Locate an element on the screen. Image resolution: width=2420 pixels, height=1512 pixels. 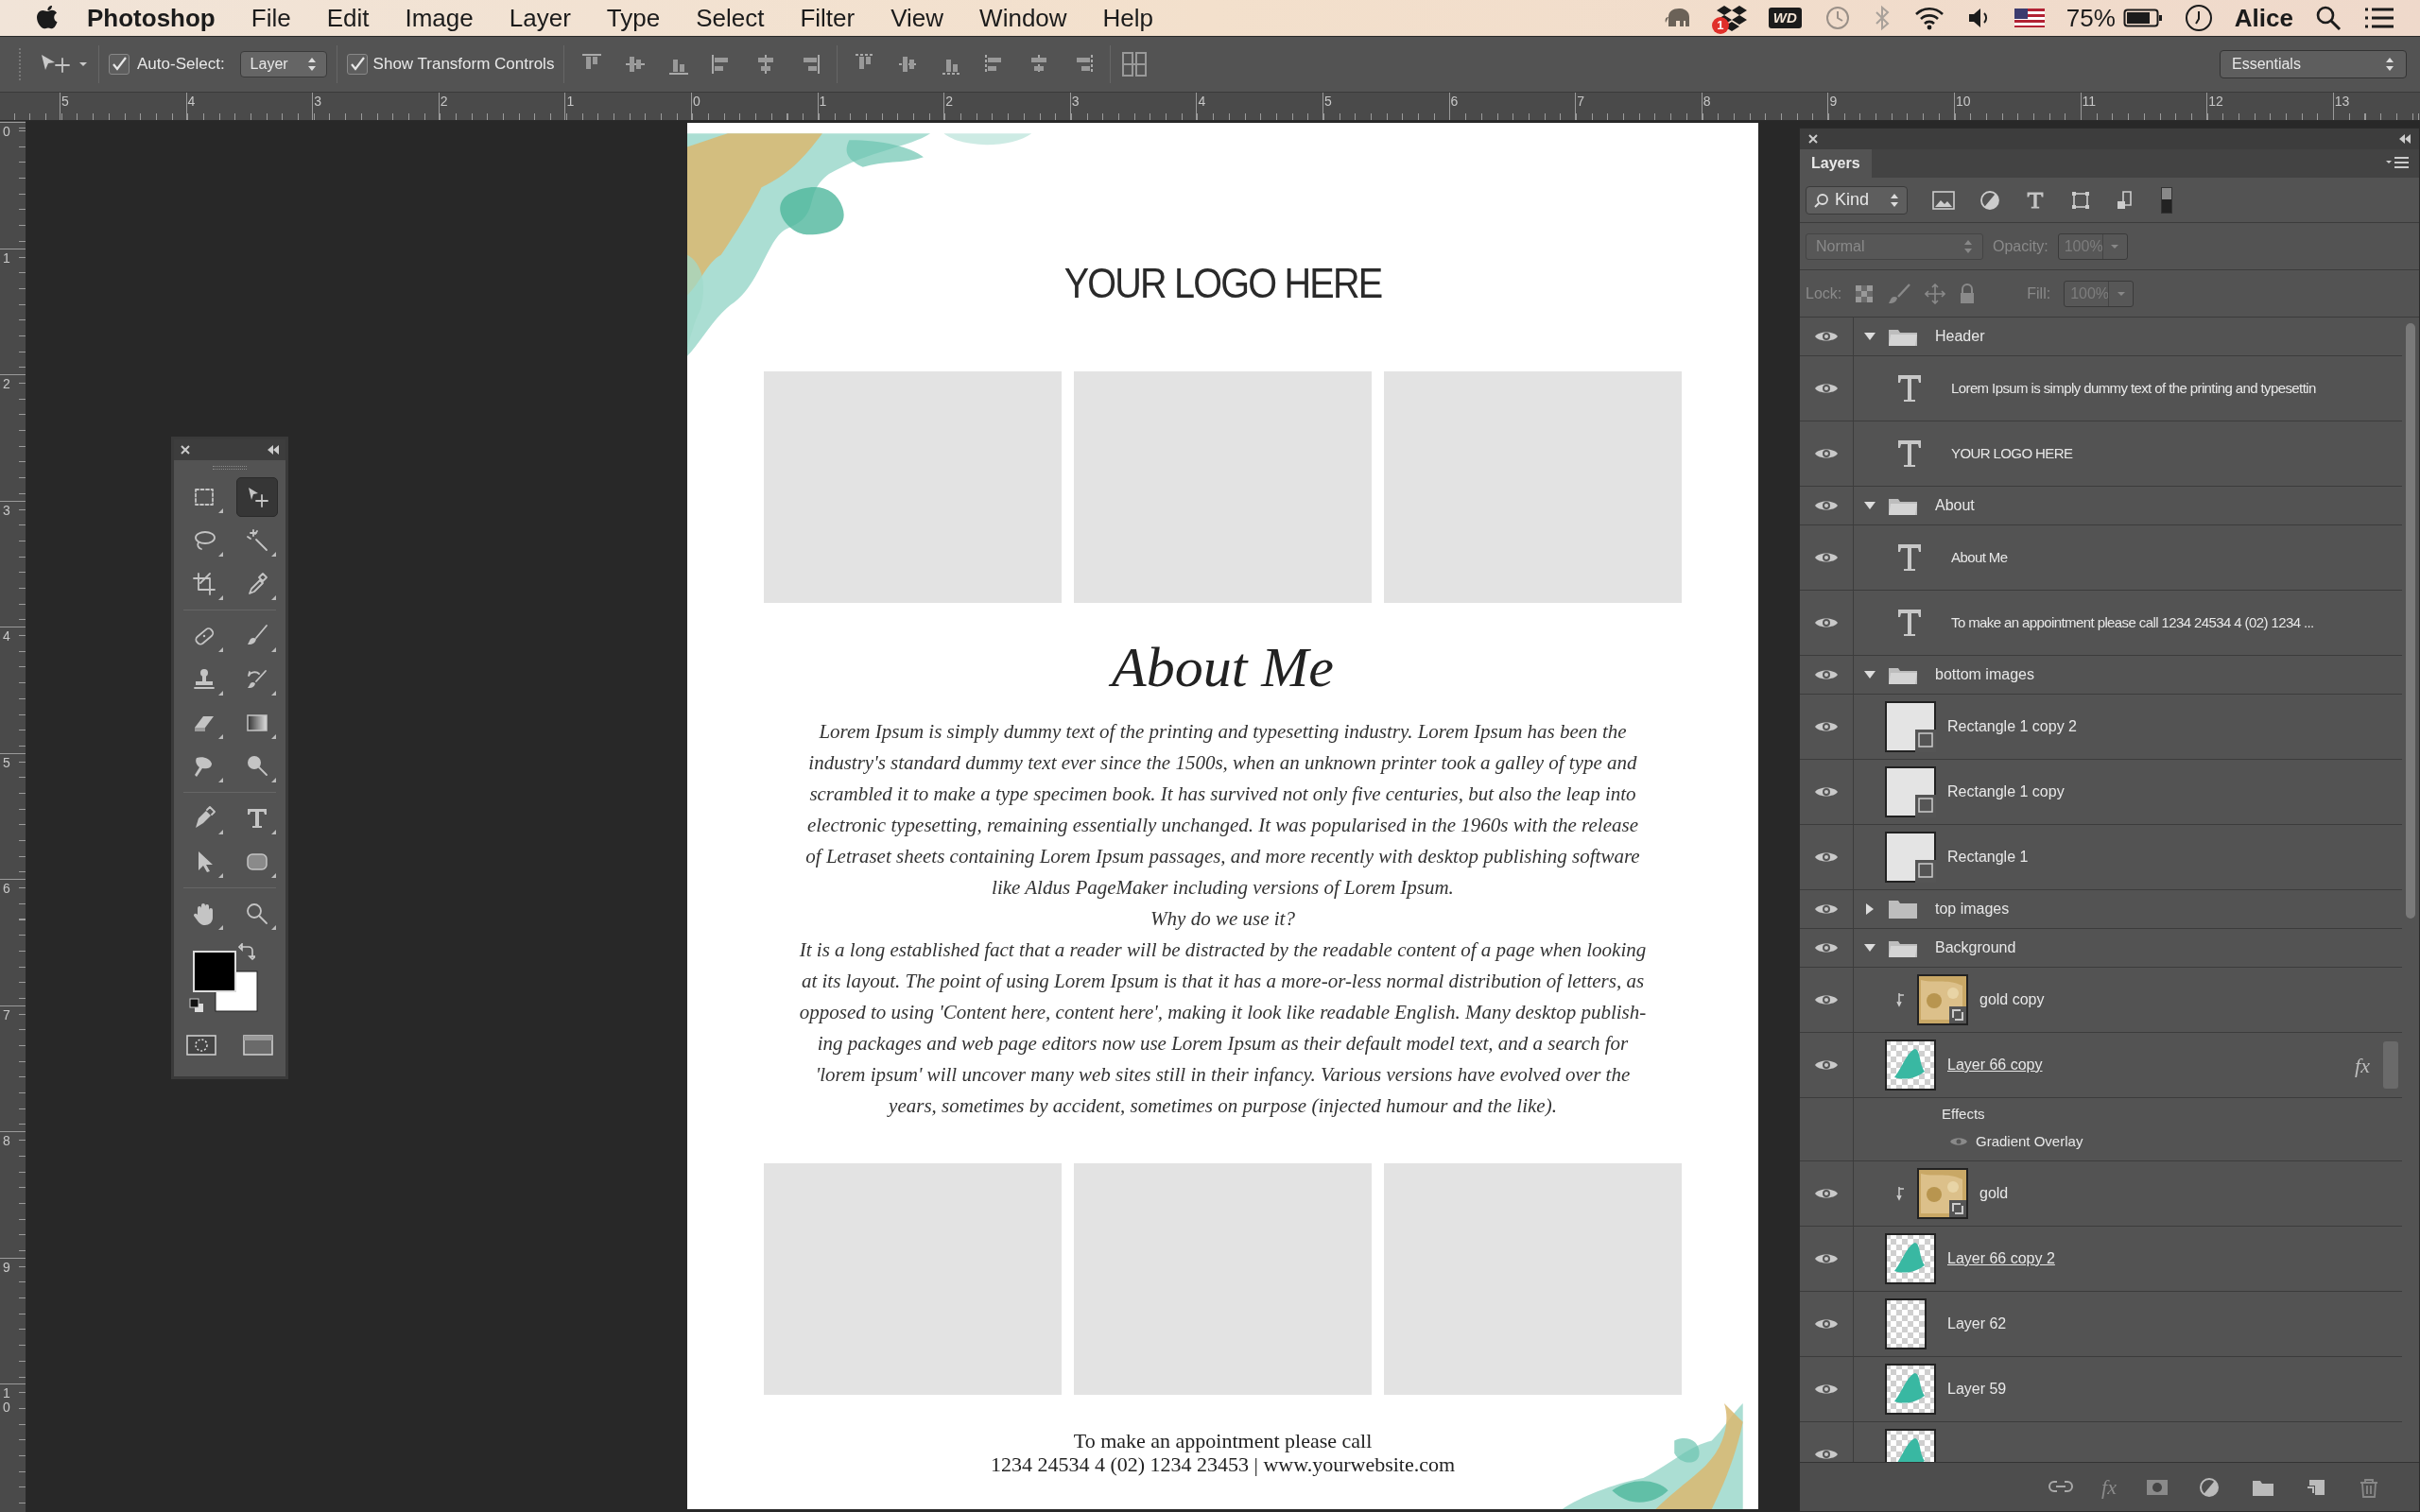
clock-icon is located at coordinates (2198, 18).